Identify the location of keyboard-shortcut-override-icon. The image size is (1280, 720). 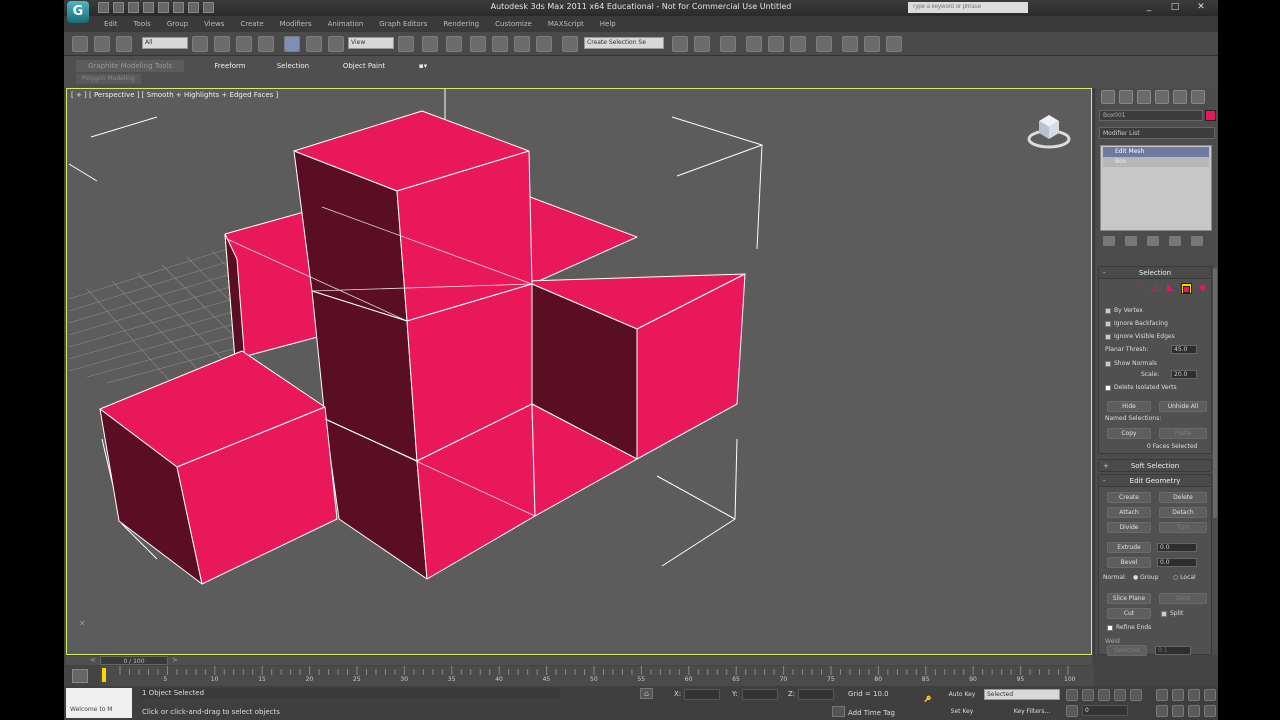
(454, 44).